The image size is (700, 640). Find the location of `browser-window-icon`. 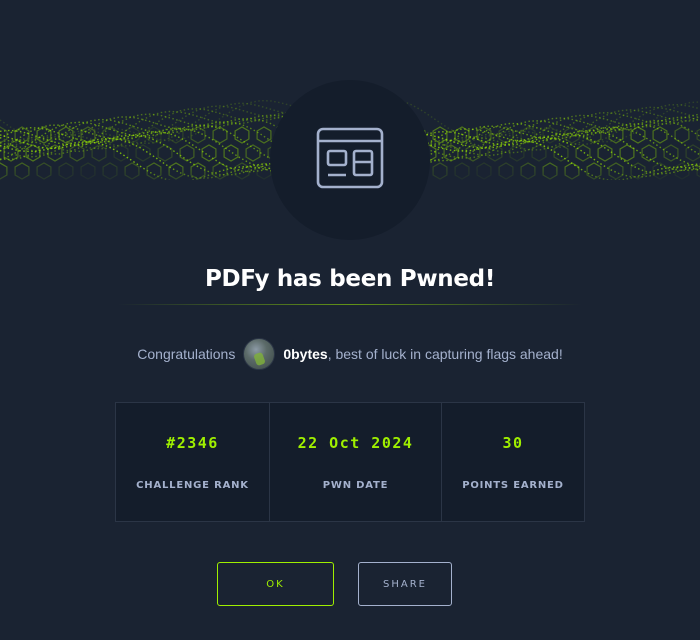

browser-window-icon is located at coordinates (350, 160).